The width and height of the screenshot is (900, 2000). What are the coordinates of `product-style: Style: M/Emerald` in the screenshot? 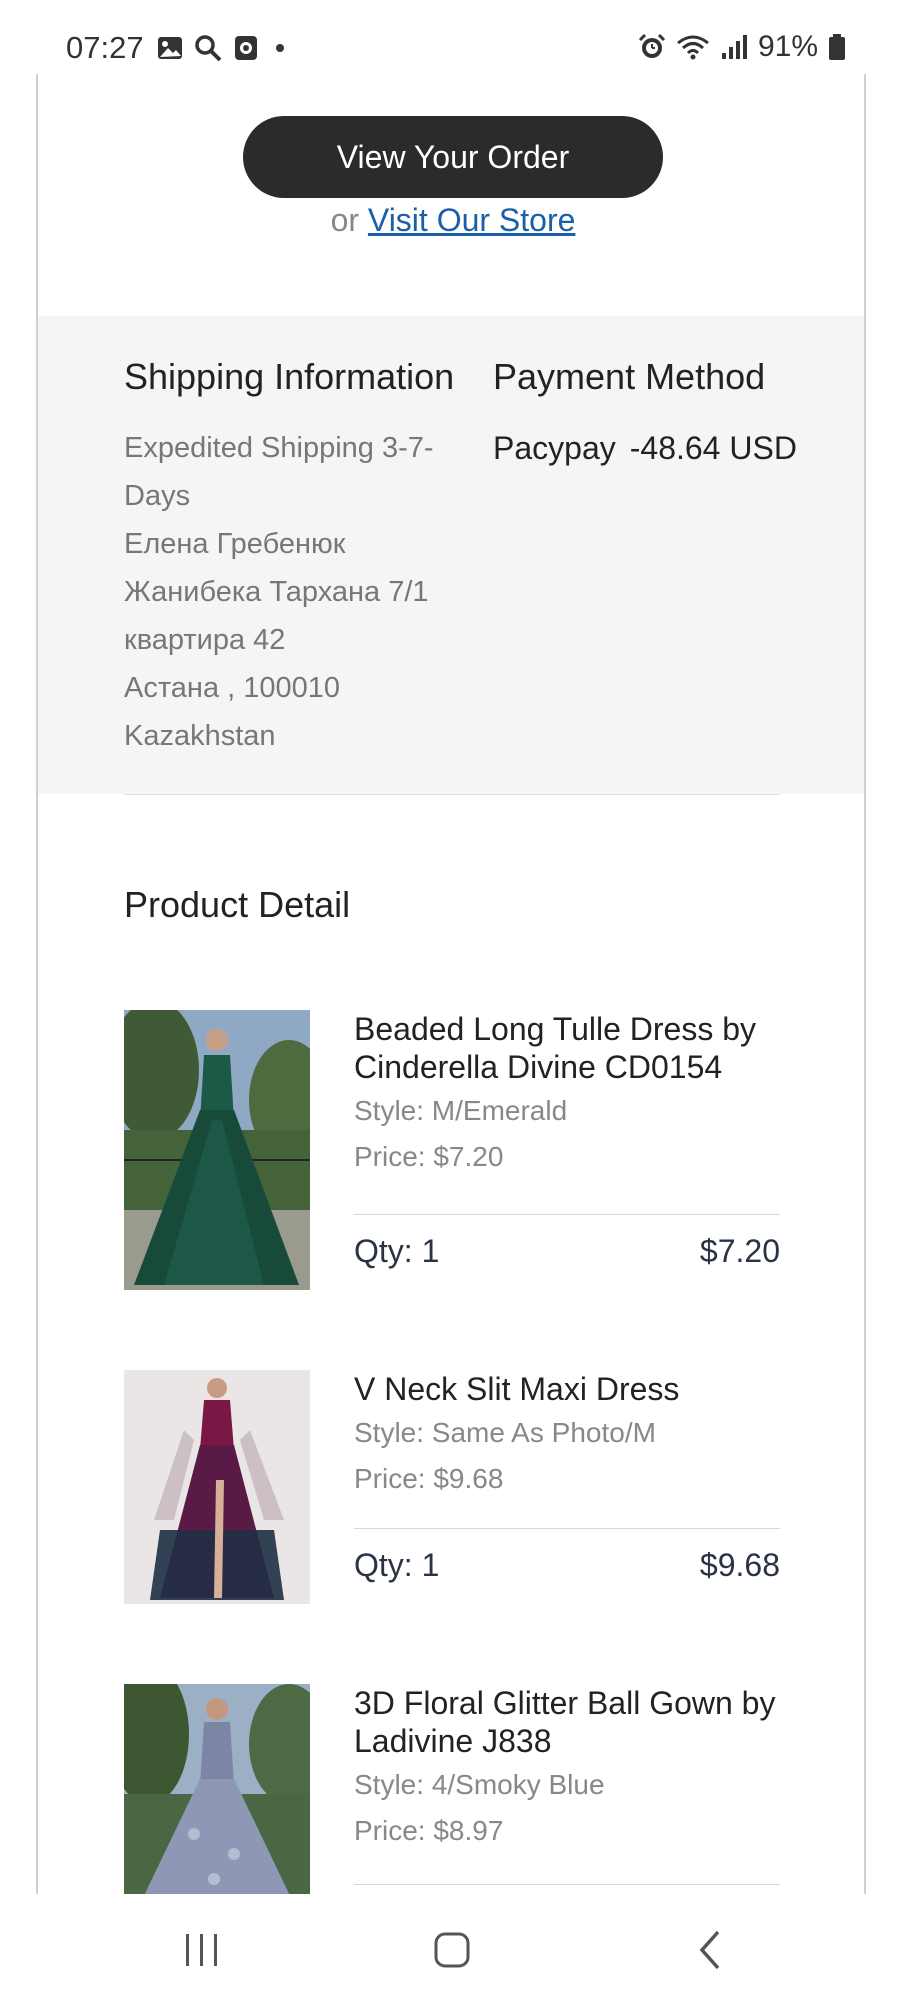 It's located at (461, 1110).